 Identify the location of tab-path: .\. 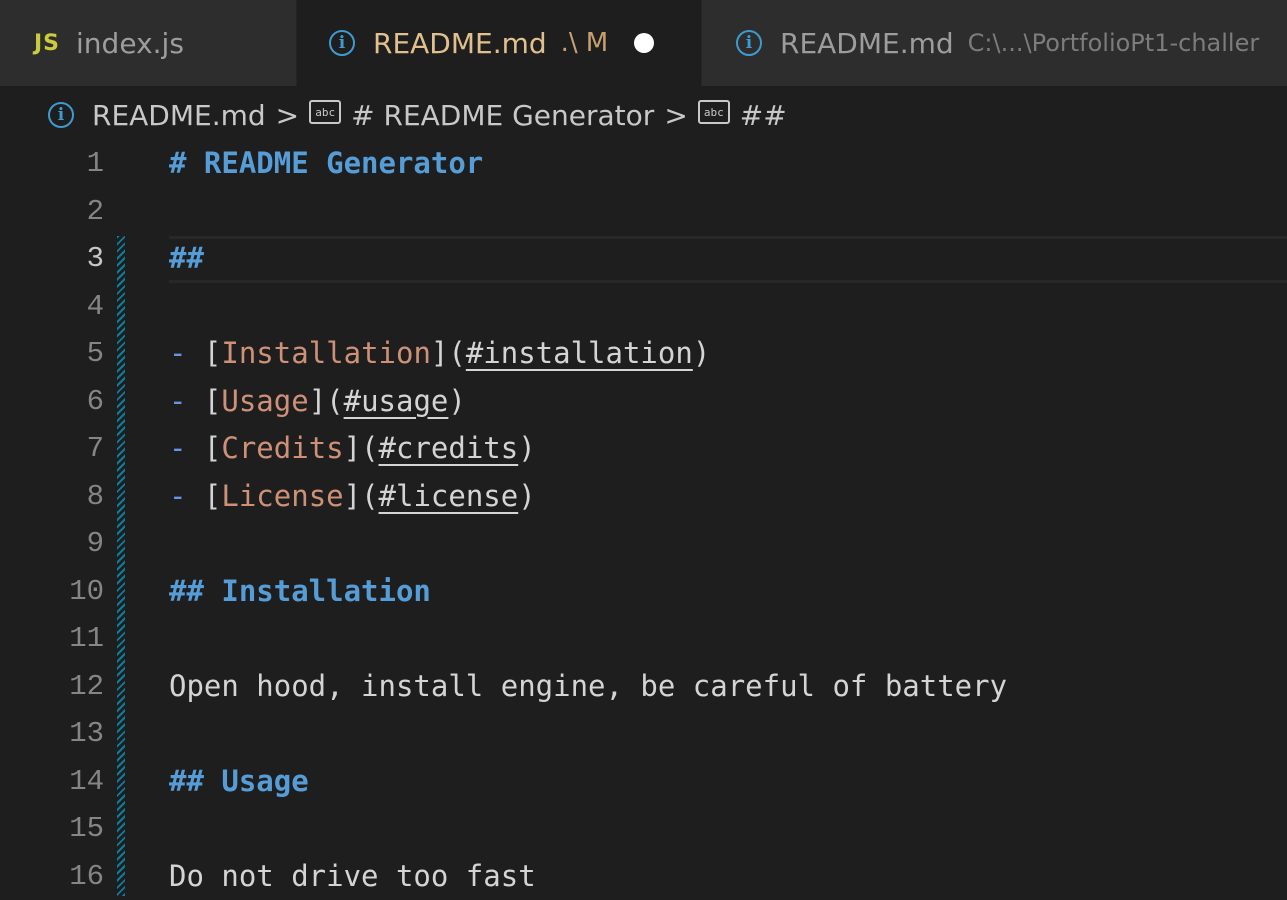
(569, 43).